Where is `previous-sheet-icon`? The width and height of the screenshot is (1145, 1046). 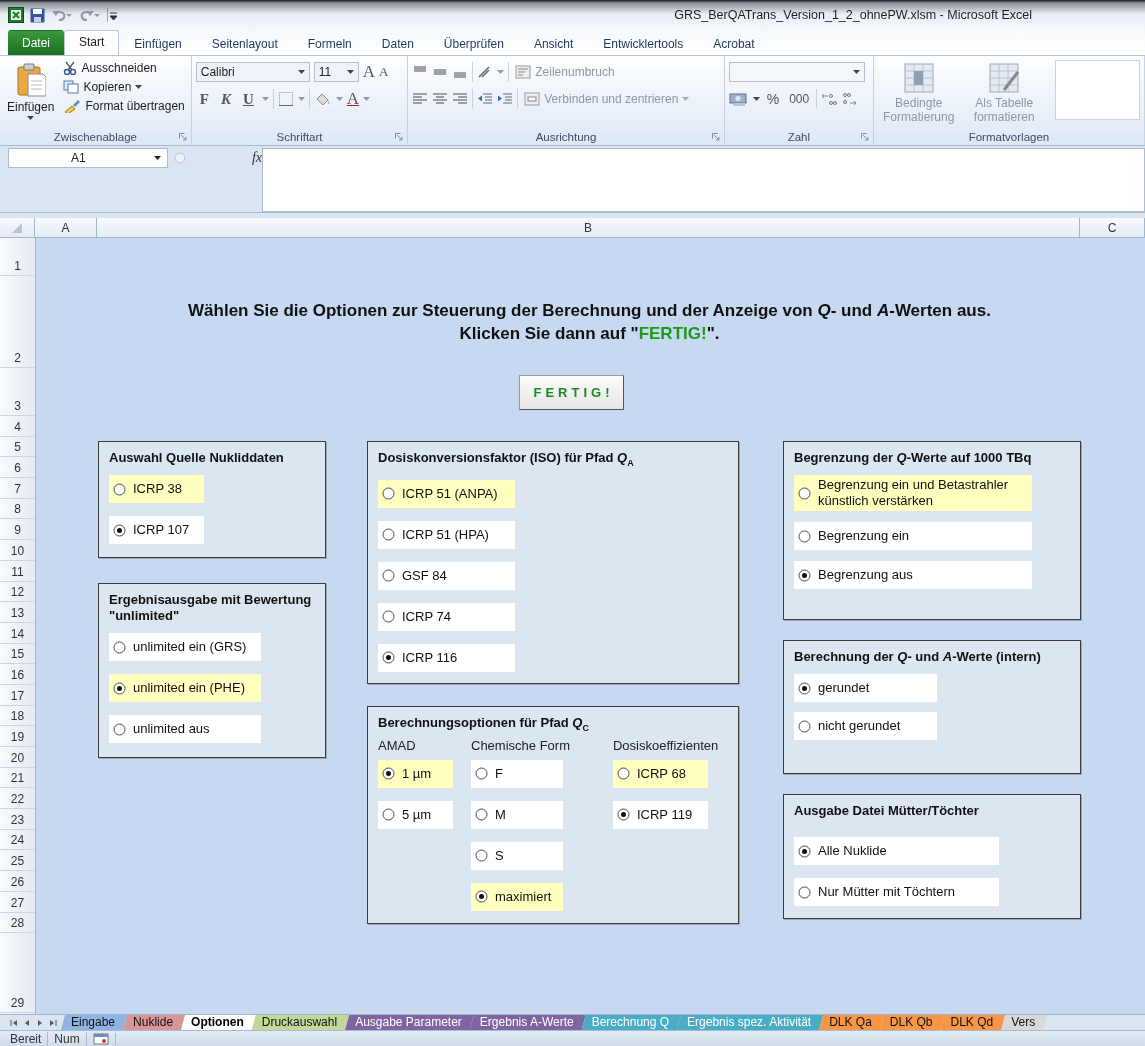 previous-sheet-icon is located at coordinates (27, 1022).